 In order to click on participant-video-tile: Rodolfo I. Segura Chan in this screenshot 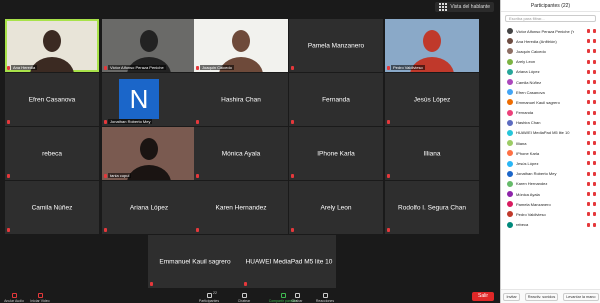, I will do `click(432, 207)`.